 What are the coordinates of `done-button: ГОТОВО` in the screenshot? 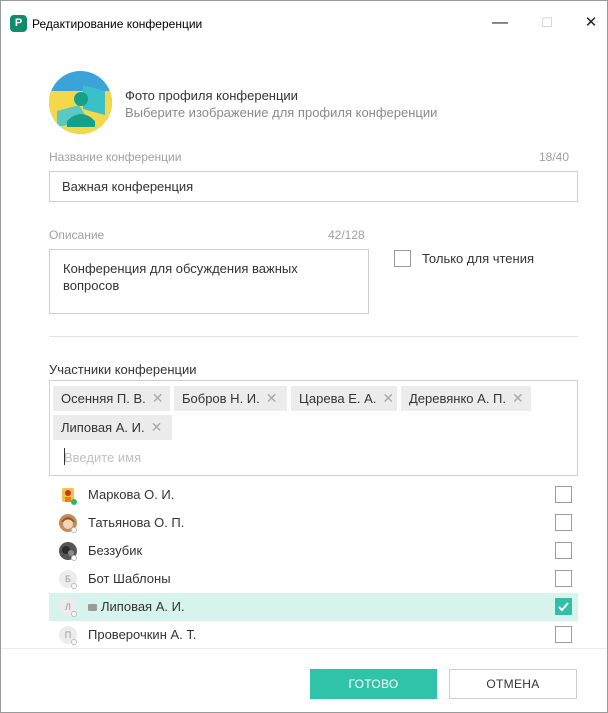 It's located at (373, 684).